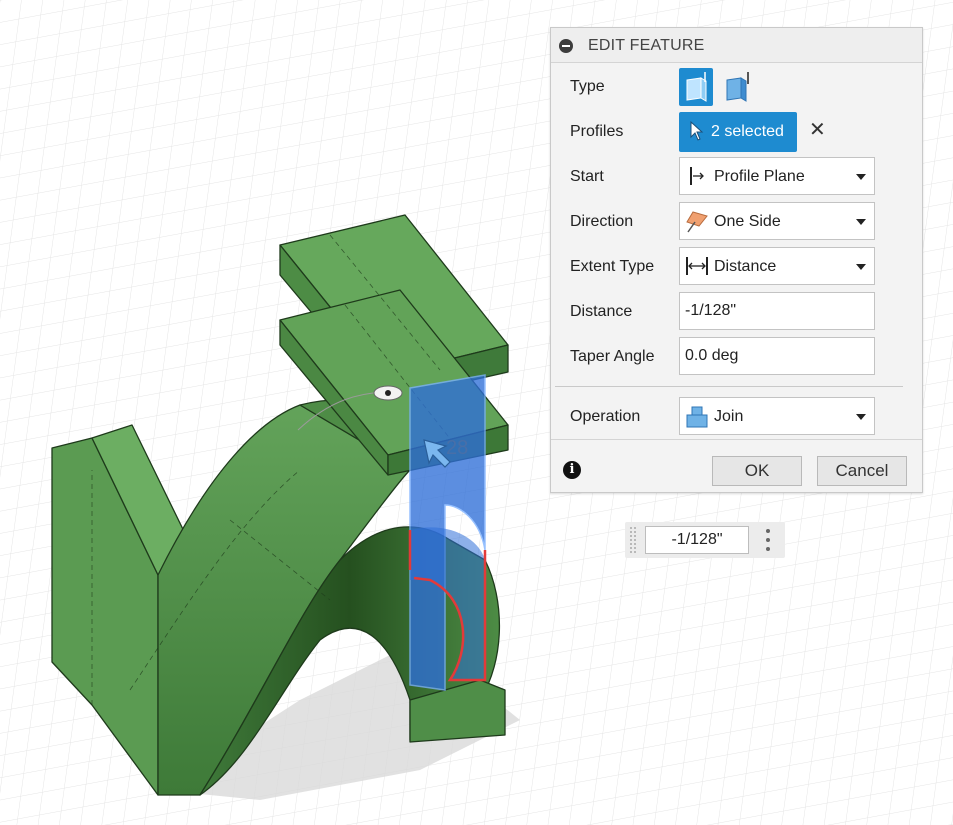 This screenshot has height=825, width=953. I want to click on extent-type-label: Extent Type, so click(612, 266).